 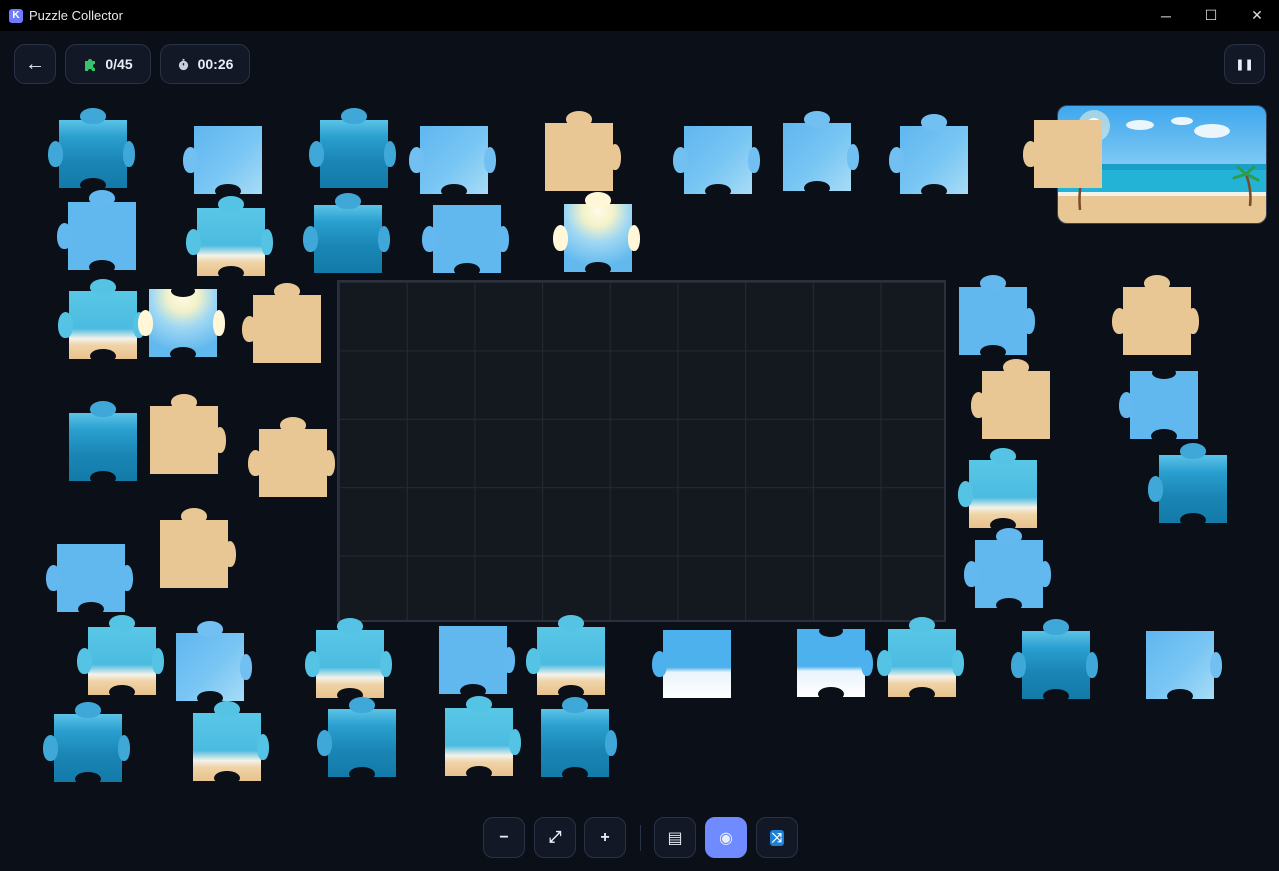 I want to click on pause-button: ❚❚, so click(x=1244, y=64).